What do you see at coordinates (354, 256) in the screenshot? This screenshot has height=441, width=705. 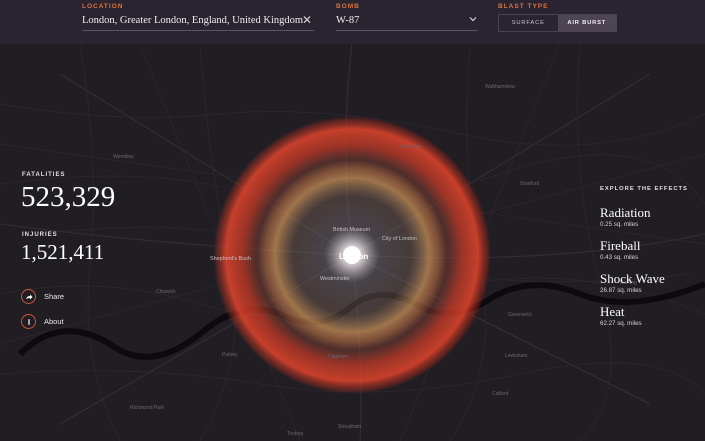 I see `city-label: London` at bounding box center [354, 256].